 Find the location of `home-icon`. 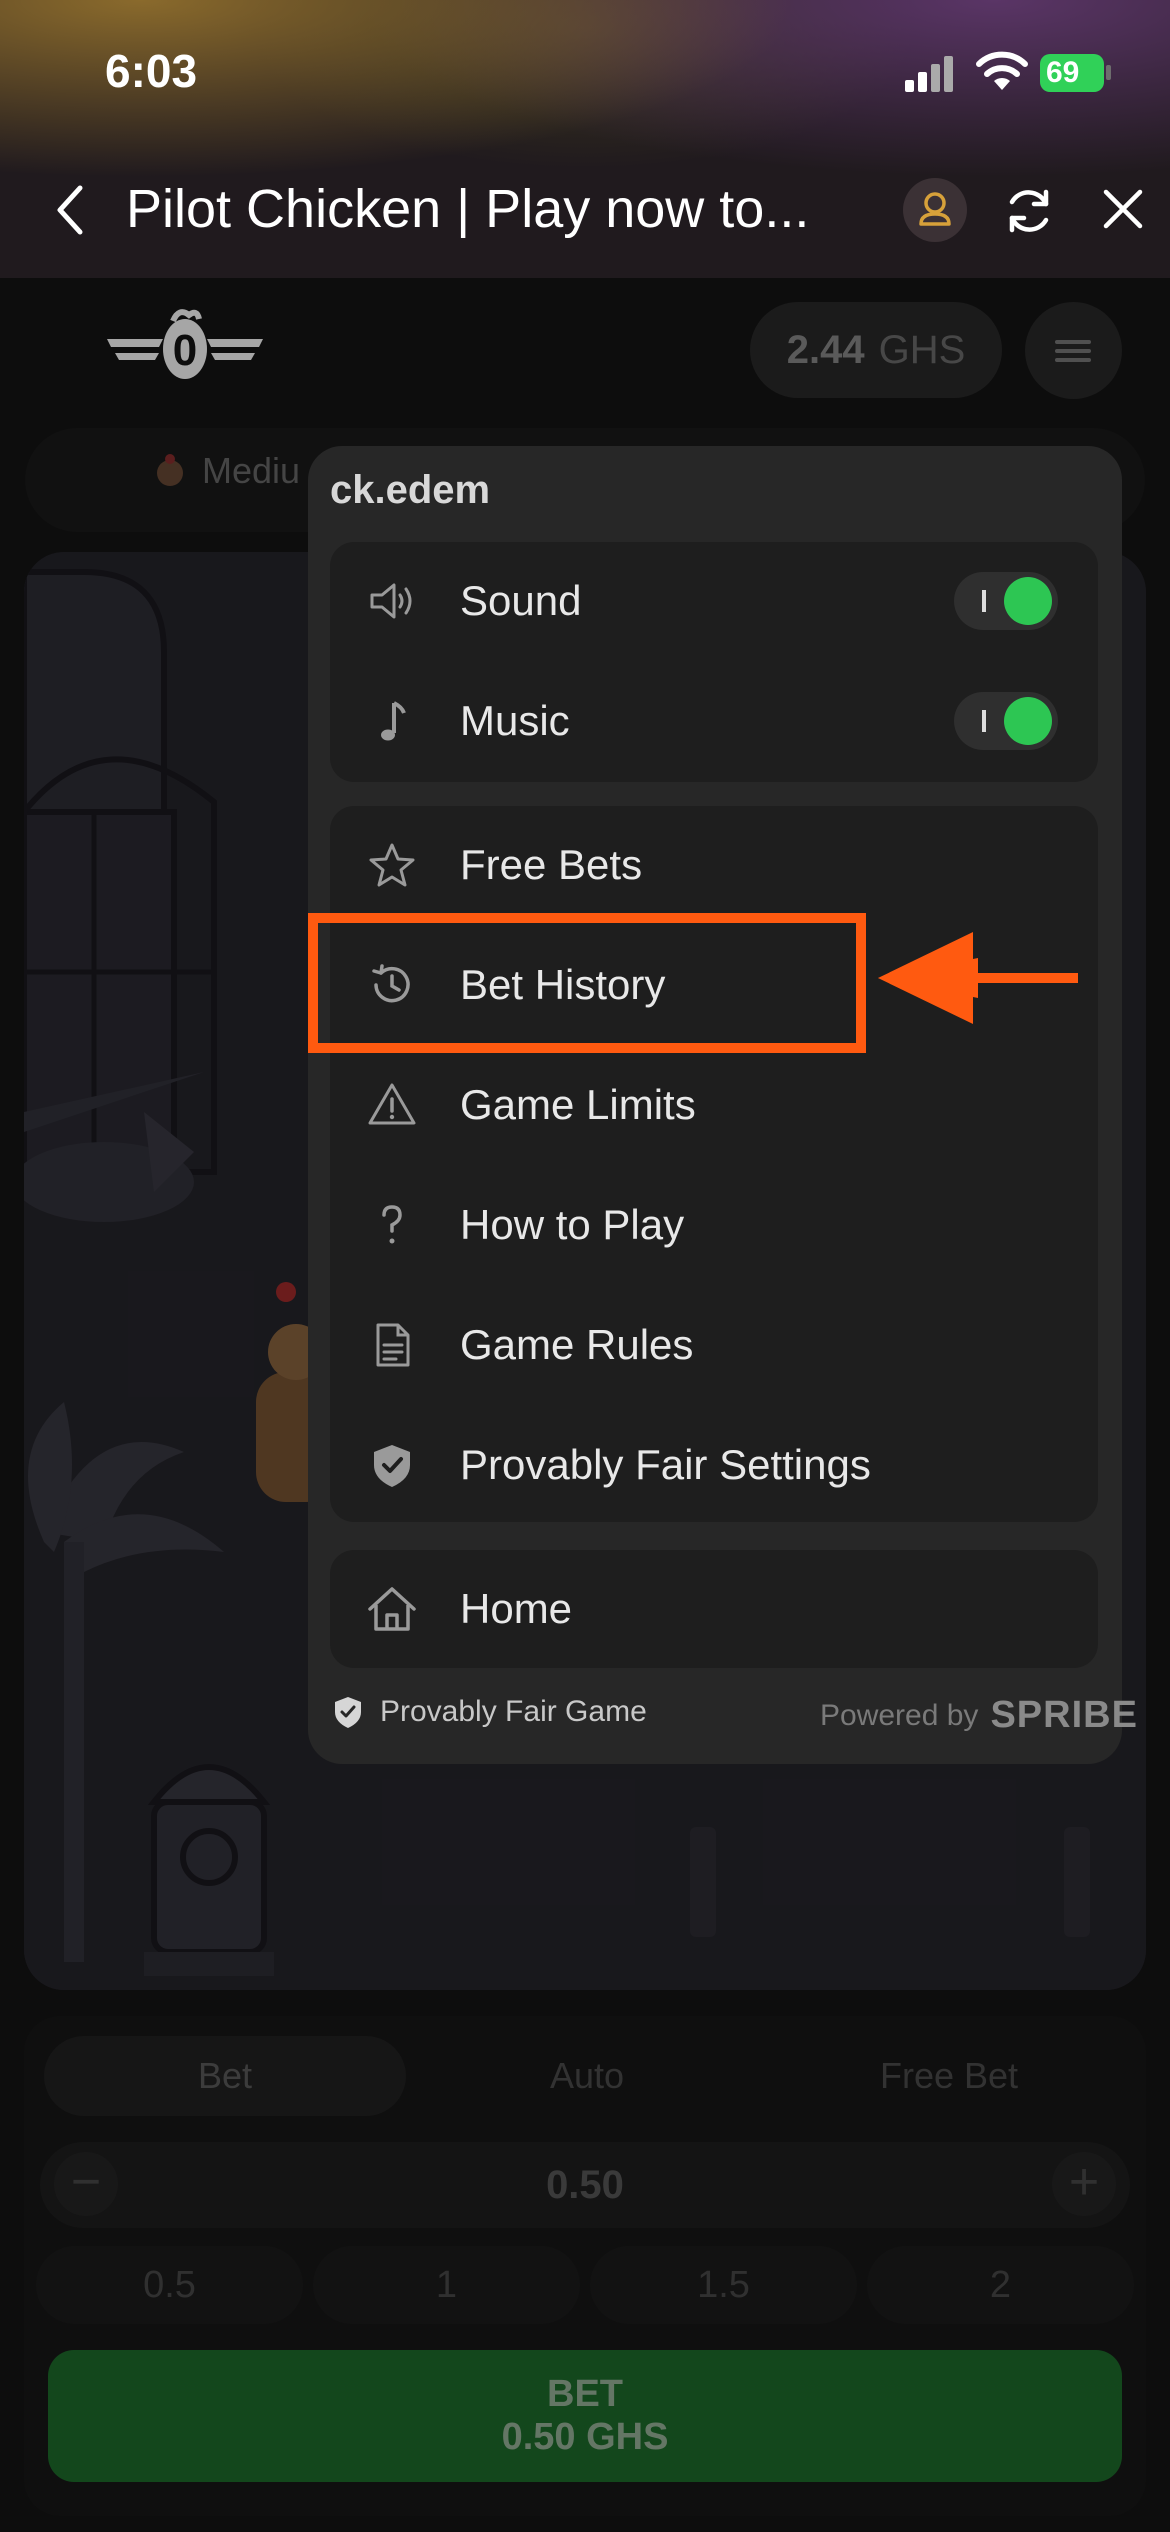

home-icon is located at coordinates (392, 1609).